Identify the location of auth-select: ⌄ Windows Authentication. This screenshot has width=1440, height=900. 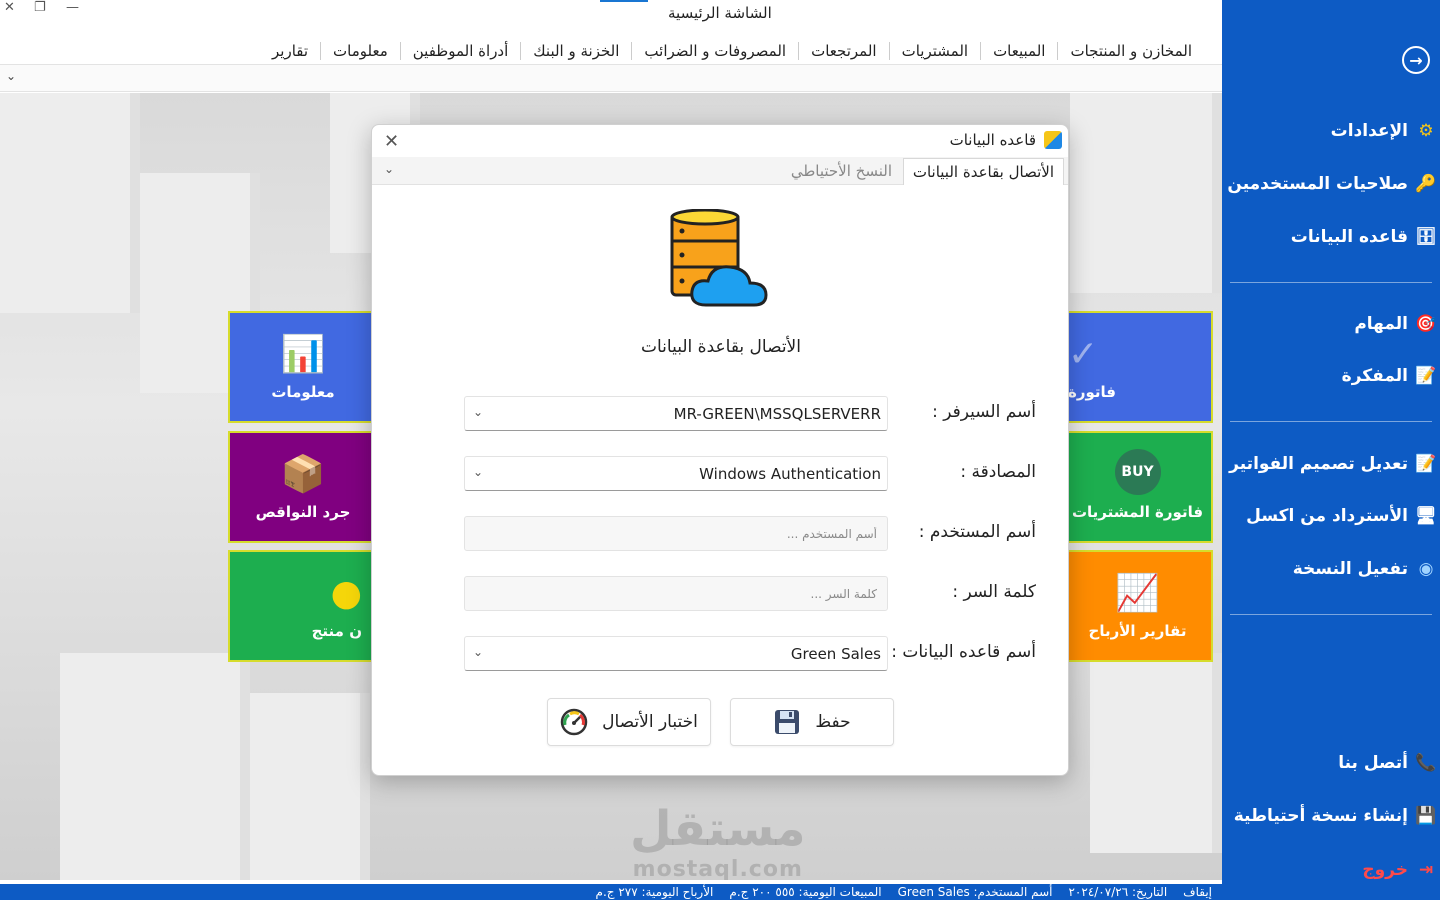
(676, 473).